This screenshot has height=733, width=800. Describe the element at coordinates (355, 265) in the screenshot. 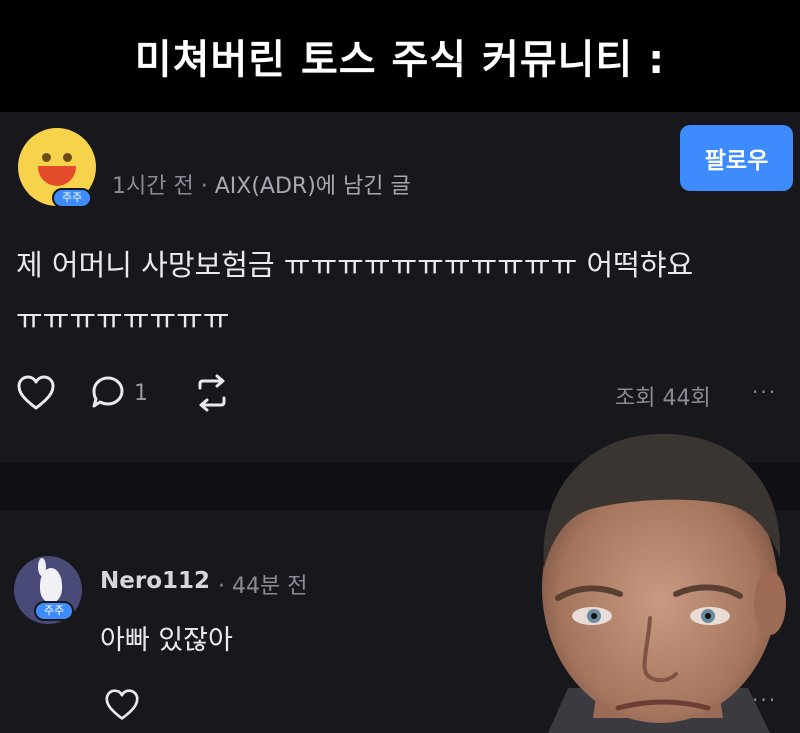

I see `post-body-line: 제 어머니 사망보험금 ㅠㅠㅠㅠㅠㅠㅠㅠㅠㅠㅠ 어떡햐요` at that location.